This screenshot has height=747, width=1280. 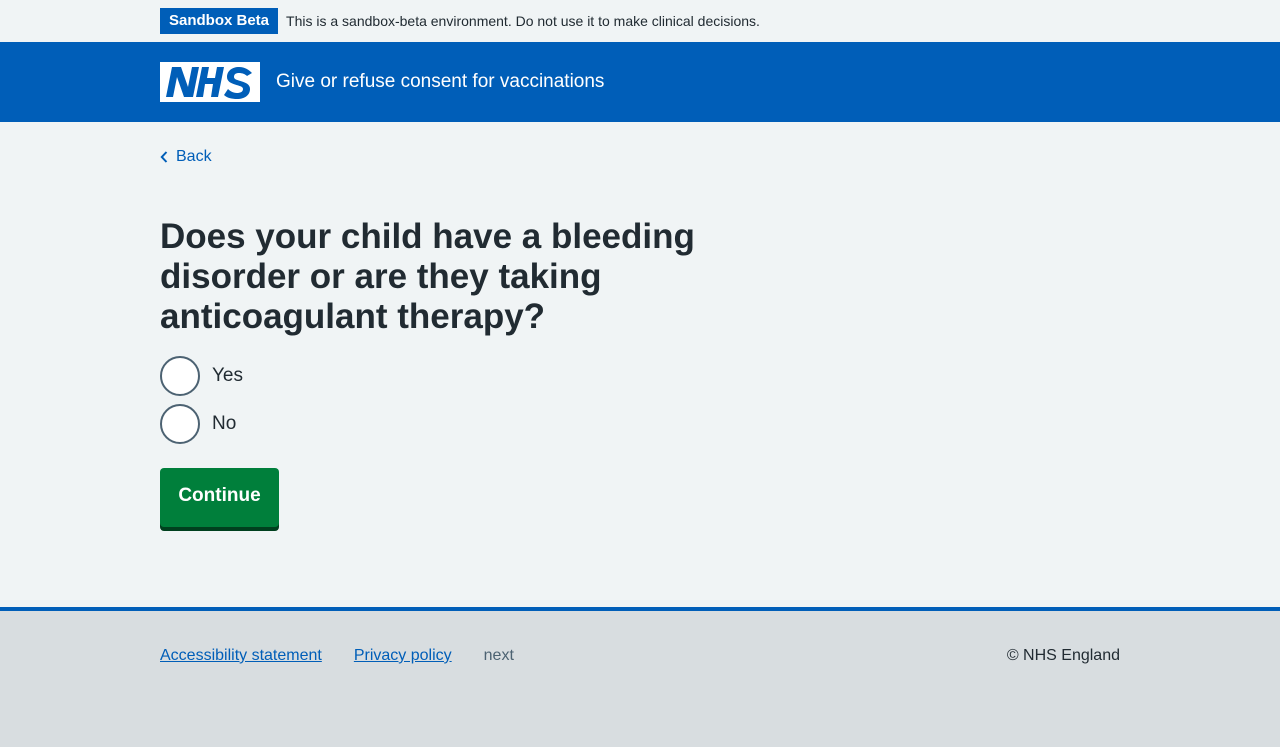 I want to click on radio-option-no: No, so click(x=198, y=424).